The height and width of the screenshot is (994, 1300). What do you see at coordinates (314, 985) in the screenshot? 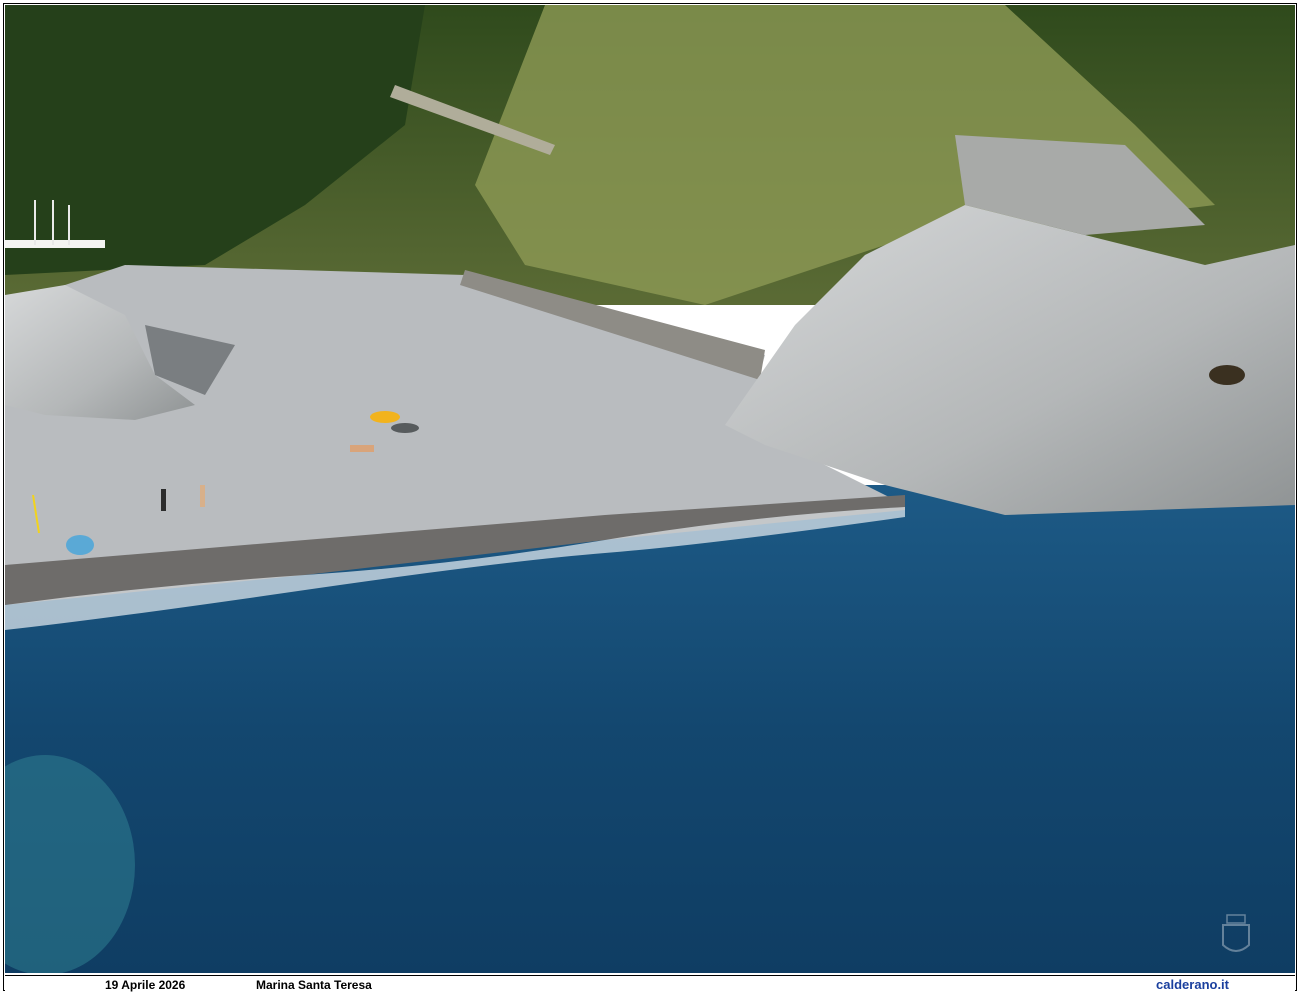
I see `photo-location: Marina Santa Teresa` at bounding box center [314, 985].